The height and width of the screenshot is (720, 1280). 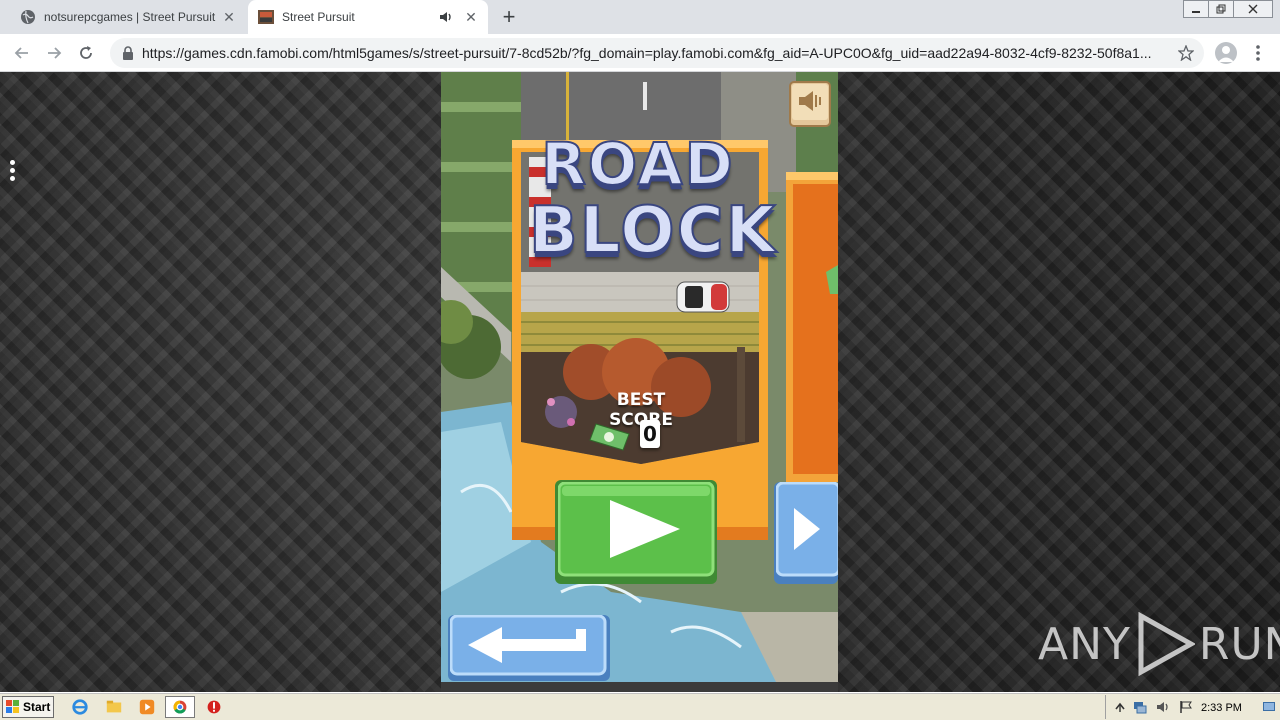 I want to click on restore-icon, so click(x=1221, y=9).